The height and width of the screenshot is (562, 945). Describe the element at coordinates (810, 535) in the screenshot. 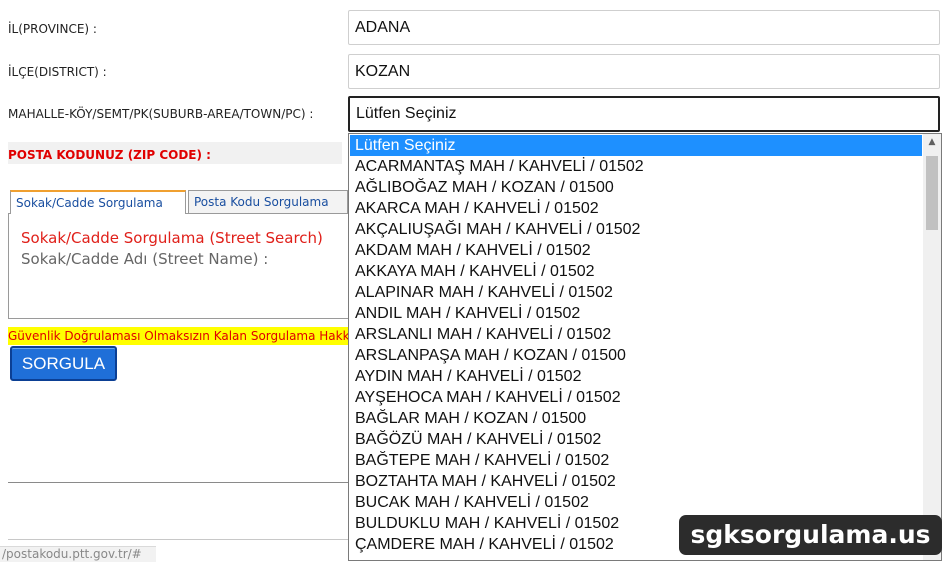

I see `watermark: sgksorgulama.us` at that location.